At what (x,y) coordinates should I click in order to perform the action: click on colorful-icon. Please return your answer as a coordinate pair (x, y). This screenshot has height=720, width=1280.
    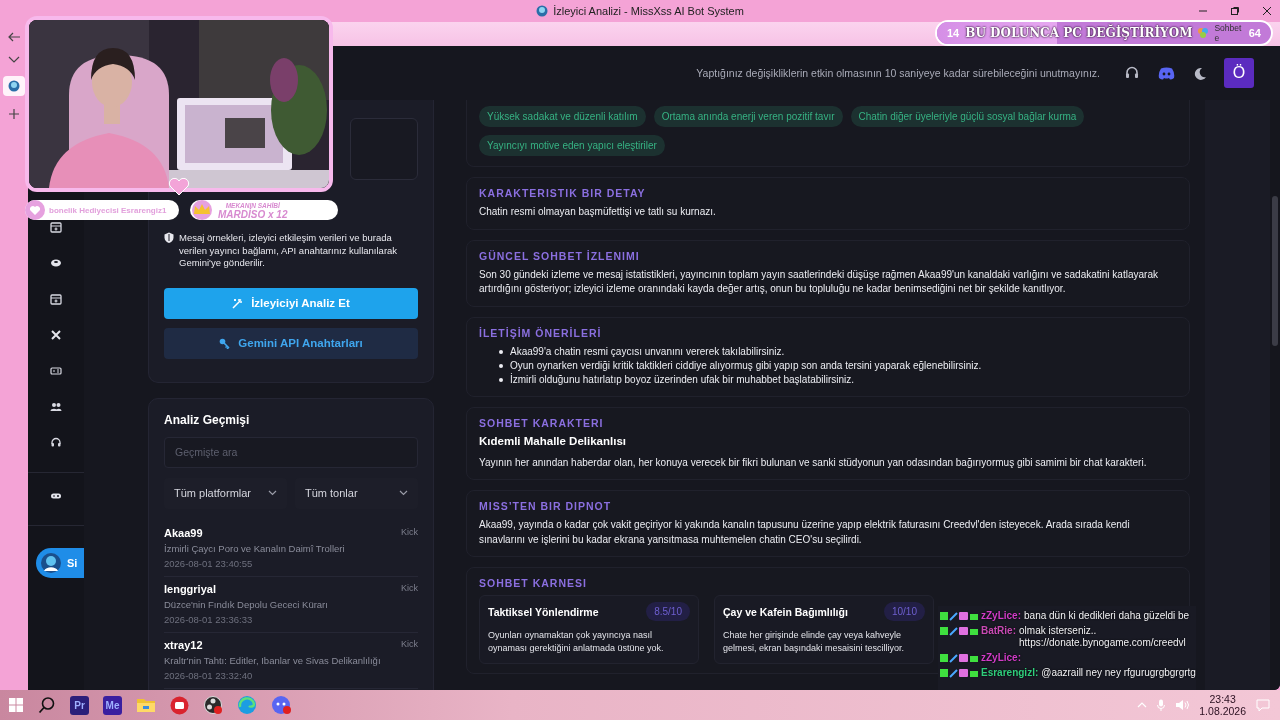
    Looking at the image, I should click on (1203, 33).